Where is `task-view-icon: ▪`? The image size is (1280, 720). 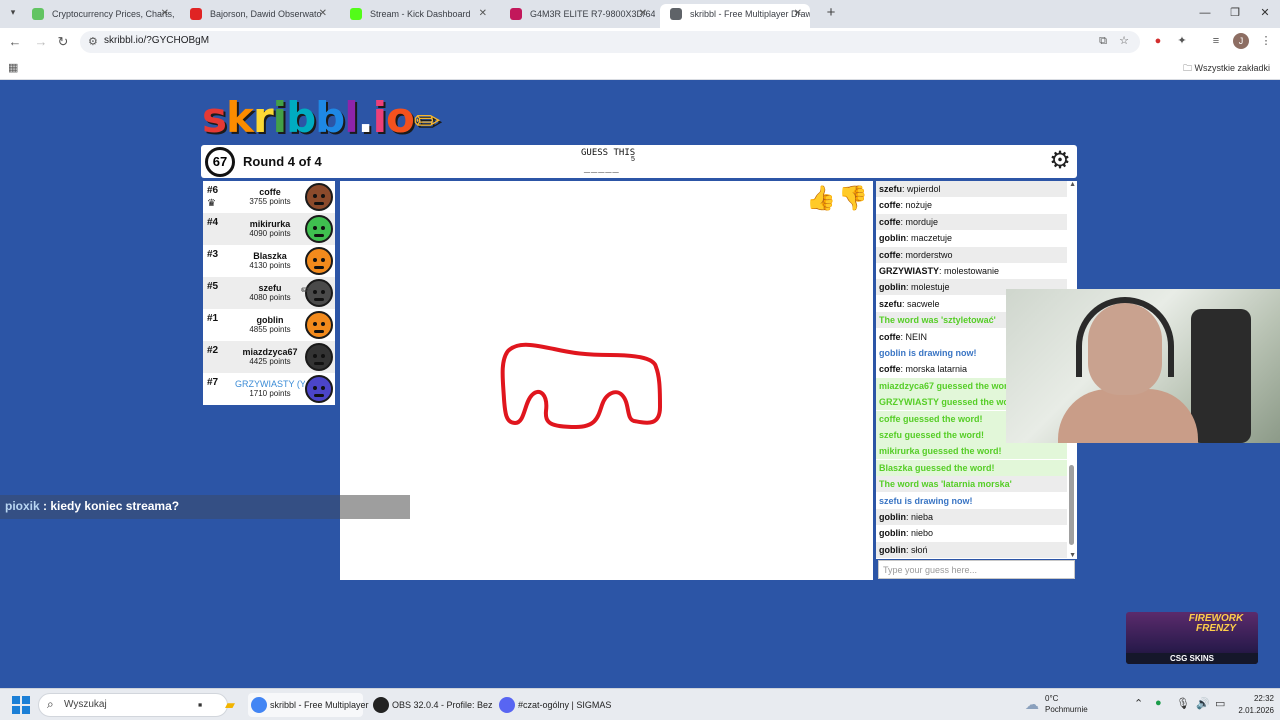
task-view-icon: ▪ is located at coordinates (200, 705).